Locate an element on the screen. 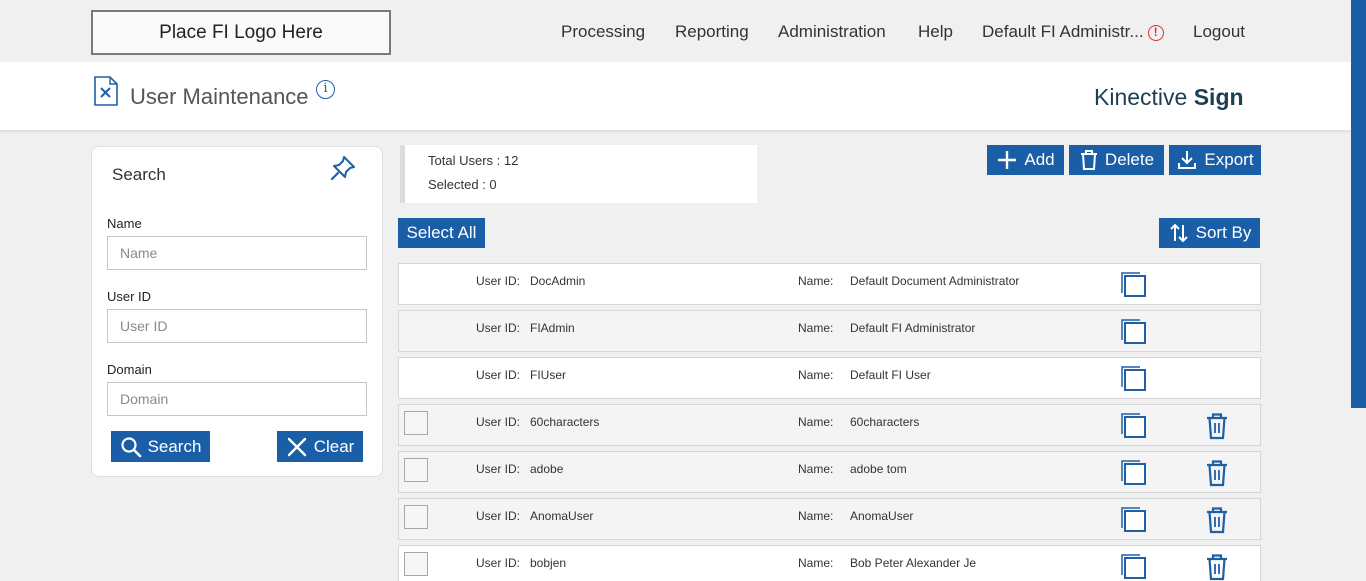 Image resolution: width=1366 pixels, height=581 pixels. selected-count: Selected : 0 is located at coordinates (462, 184).